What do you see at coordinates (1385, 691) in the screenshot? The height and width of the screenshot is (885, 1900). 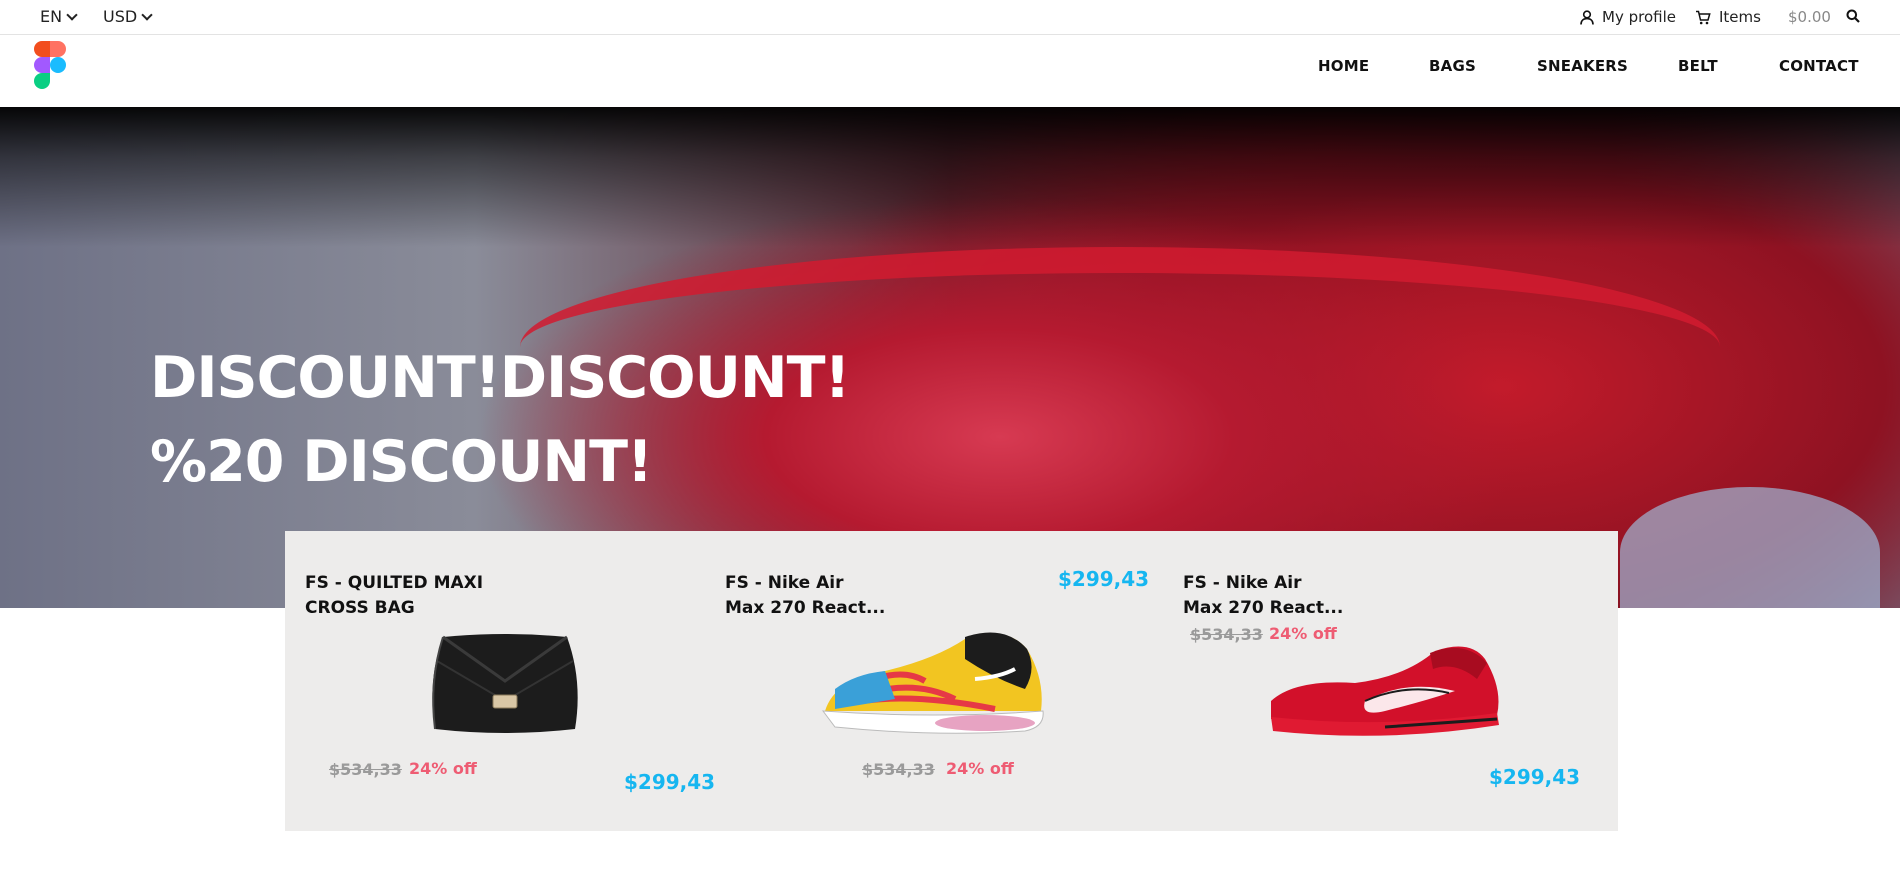 I see `red-sneaker-image` at bounding box center [1385, 691].